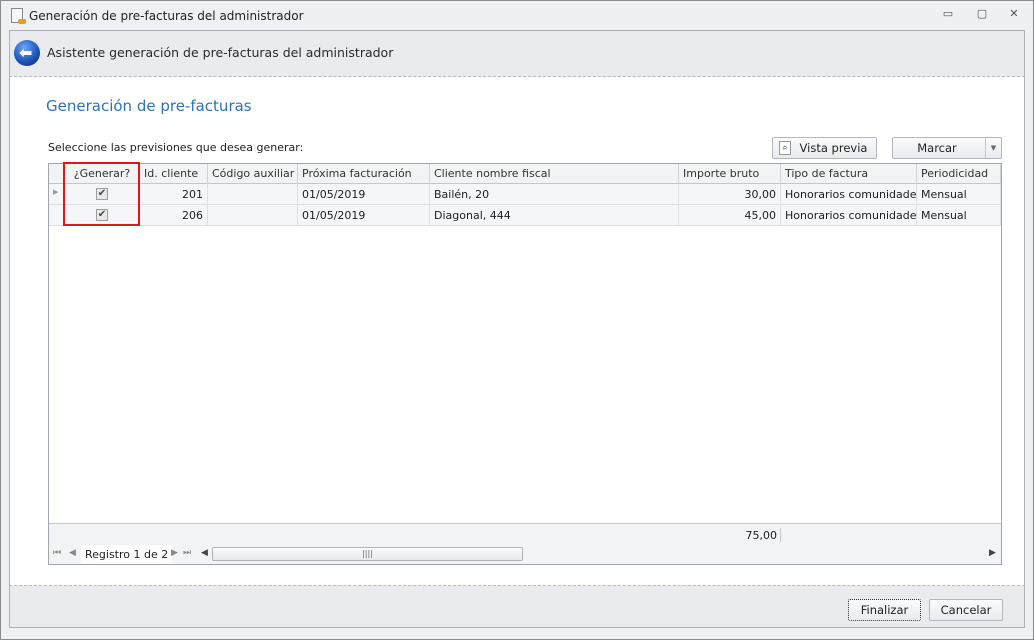  I want to click on col-tipo-factura: Tipo de factura, so click(849, 174).